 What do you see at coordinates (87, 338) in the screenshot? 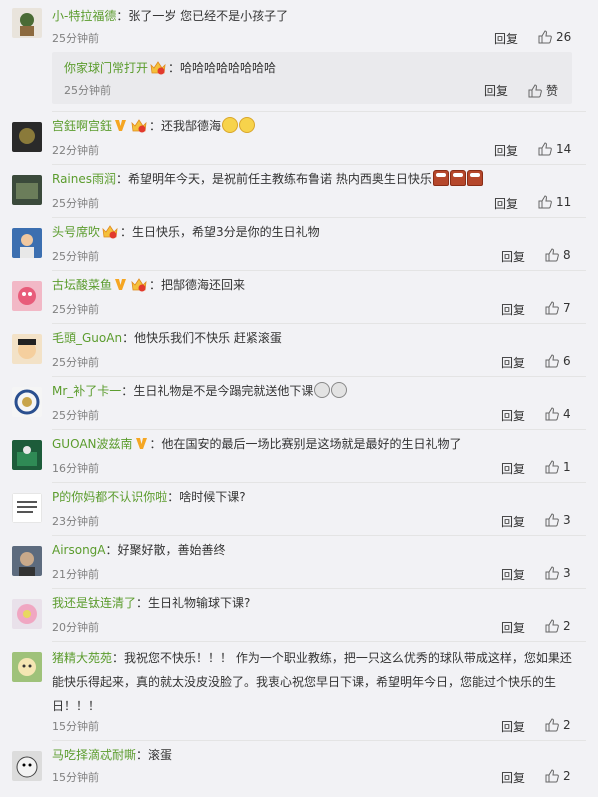
I see `username: 毛頭_GuoAn` at bounding box center [87, 338].